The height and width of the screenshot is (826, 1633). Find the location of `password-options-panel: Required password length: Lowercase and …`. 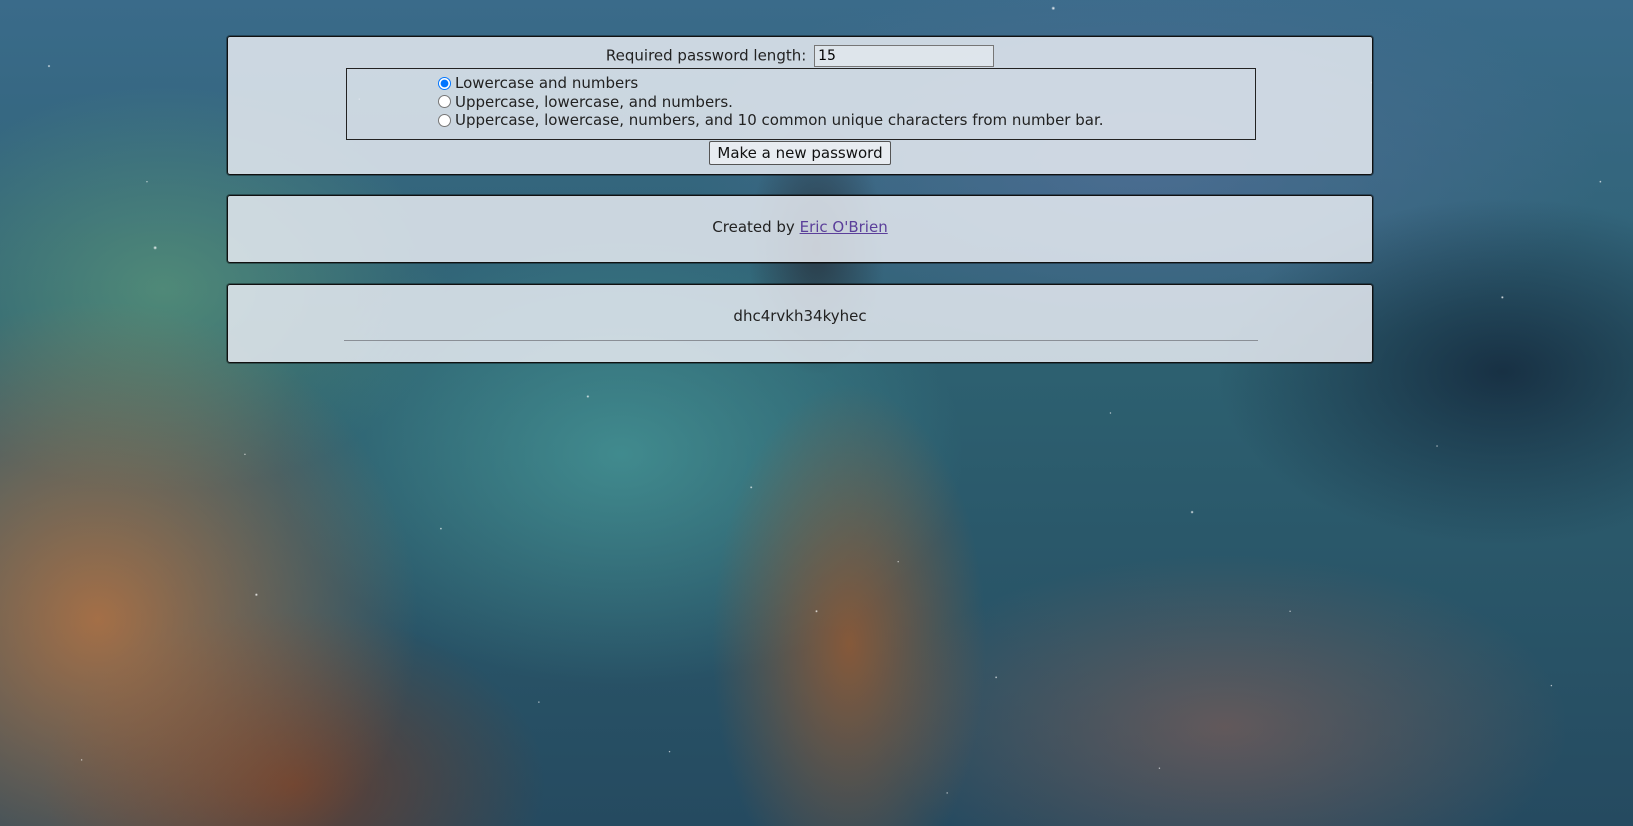

password-options-panel: Required password length: Lowercase and … is located at coordinates (800, 105).